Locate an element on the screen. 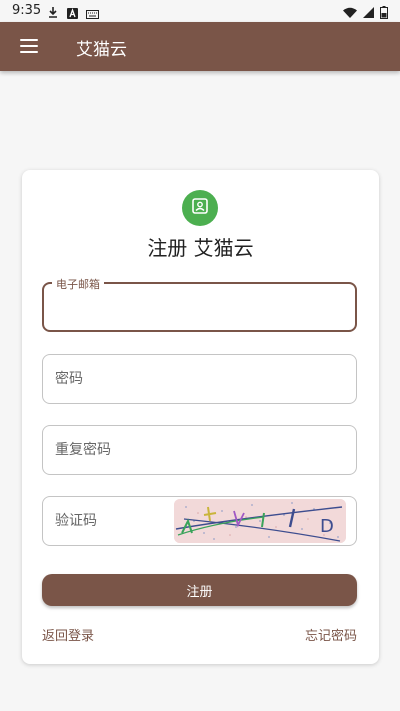 Image resolution: width=400 pixels, height=711 pixels. contact-icon is located at coordinates (200, 208).